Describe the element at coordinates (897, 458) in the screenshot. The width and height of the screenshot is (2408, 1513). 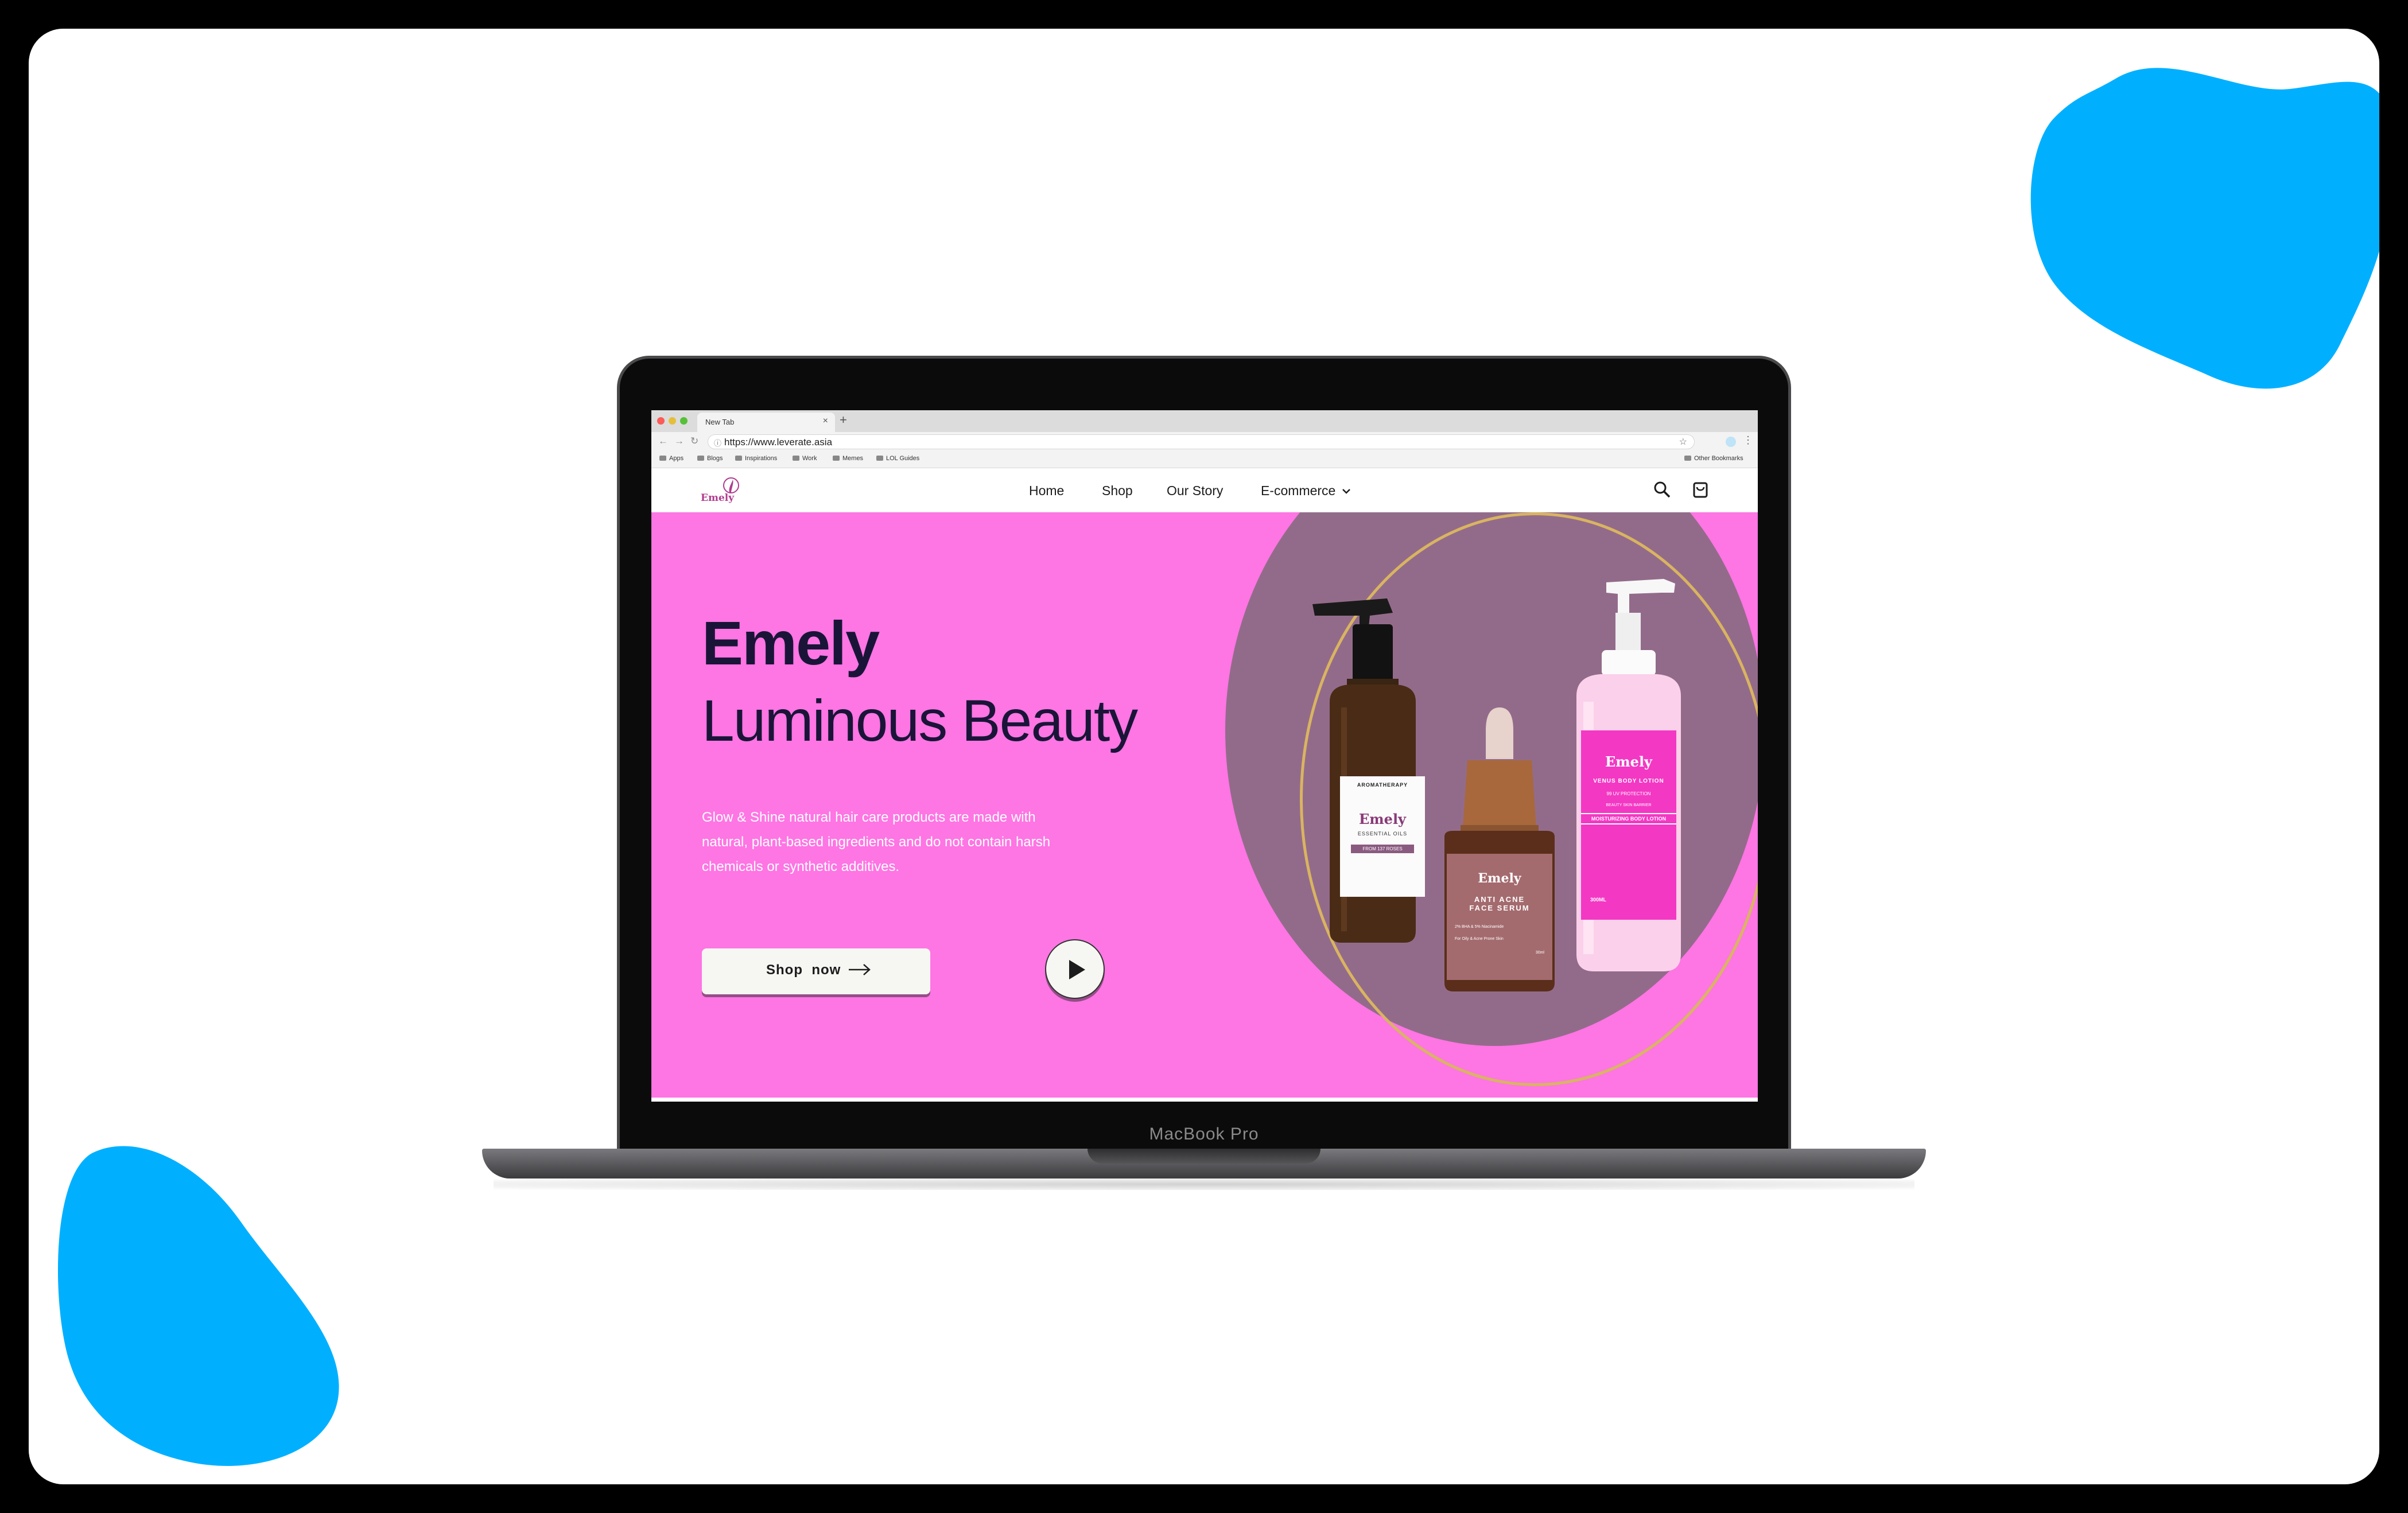
I see `bookmark-lol-guides: LOL Guides` at that location.